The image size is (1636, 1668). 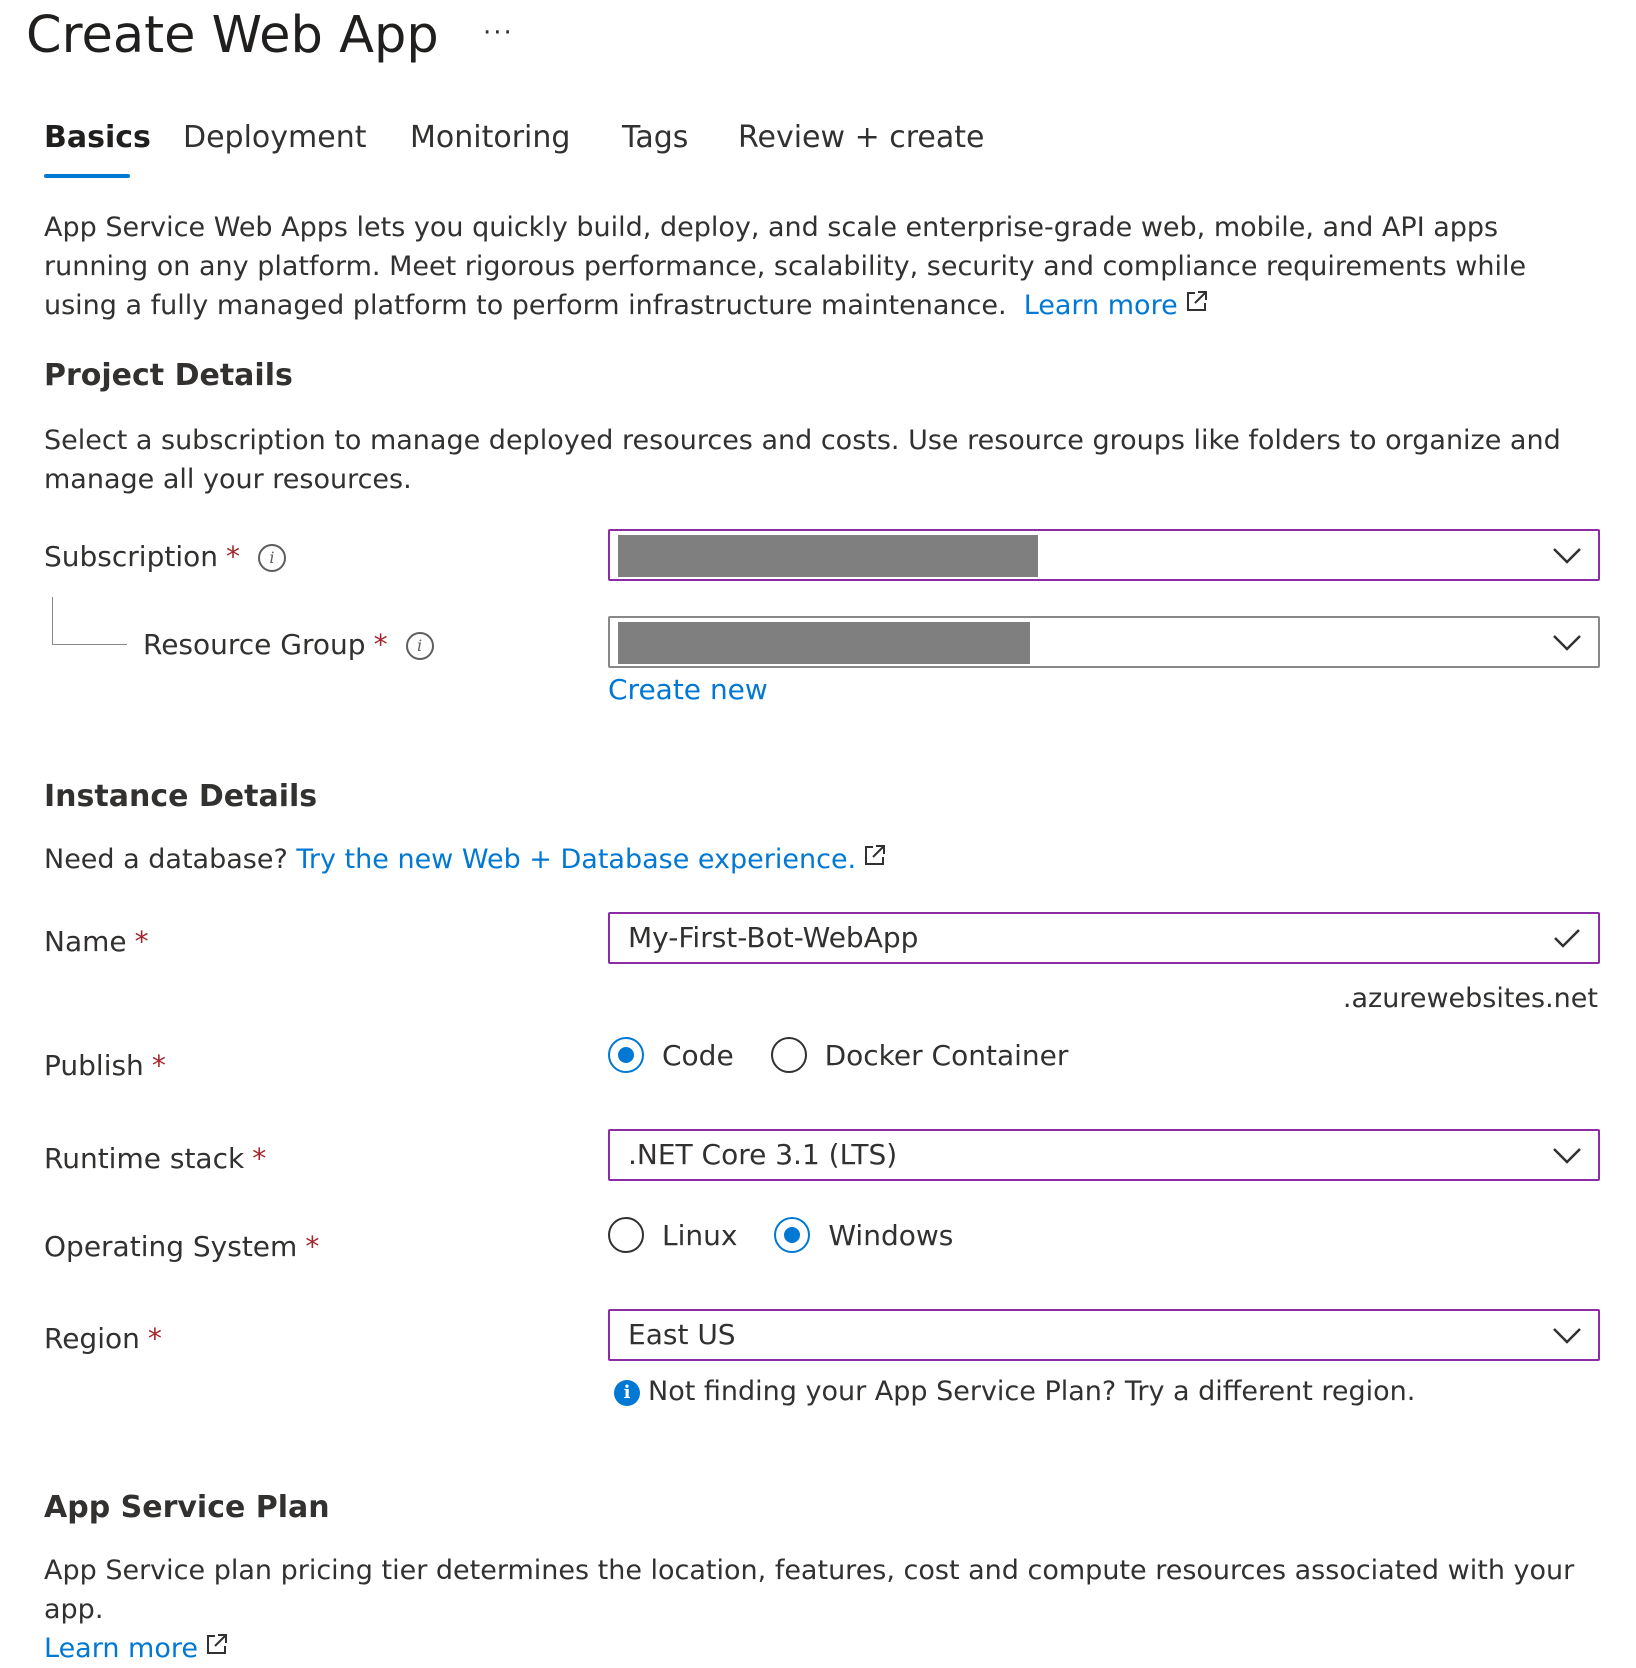 I want to click on plan-learn-more-link: Learn more, so click(x=121, y=1648).